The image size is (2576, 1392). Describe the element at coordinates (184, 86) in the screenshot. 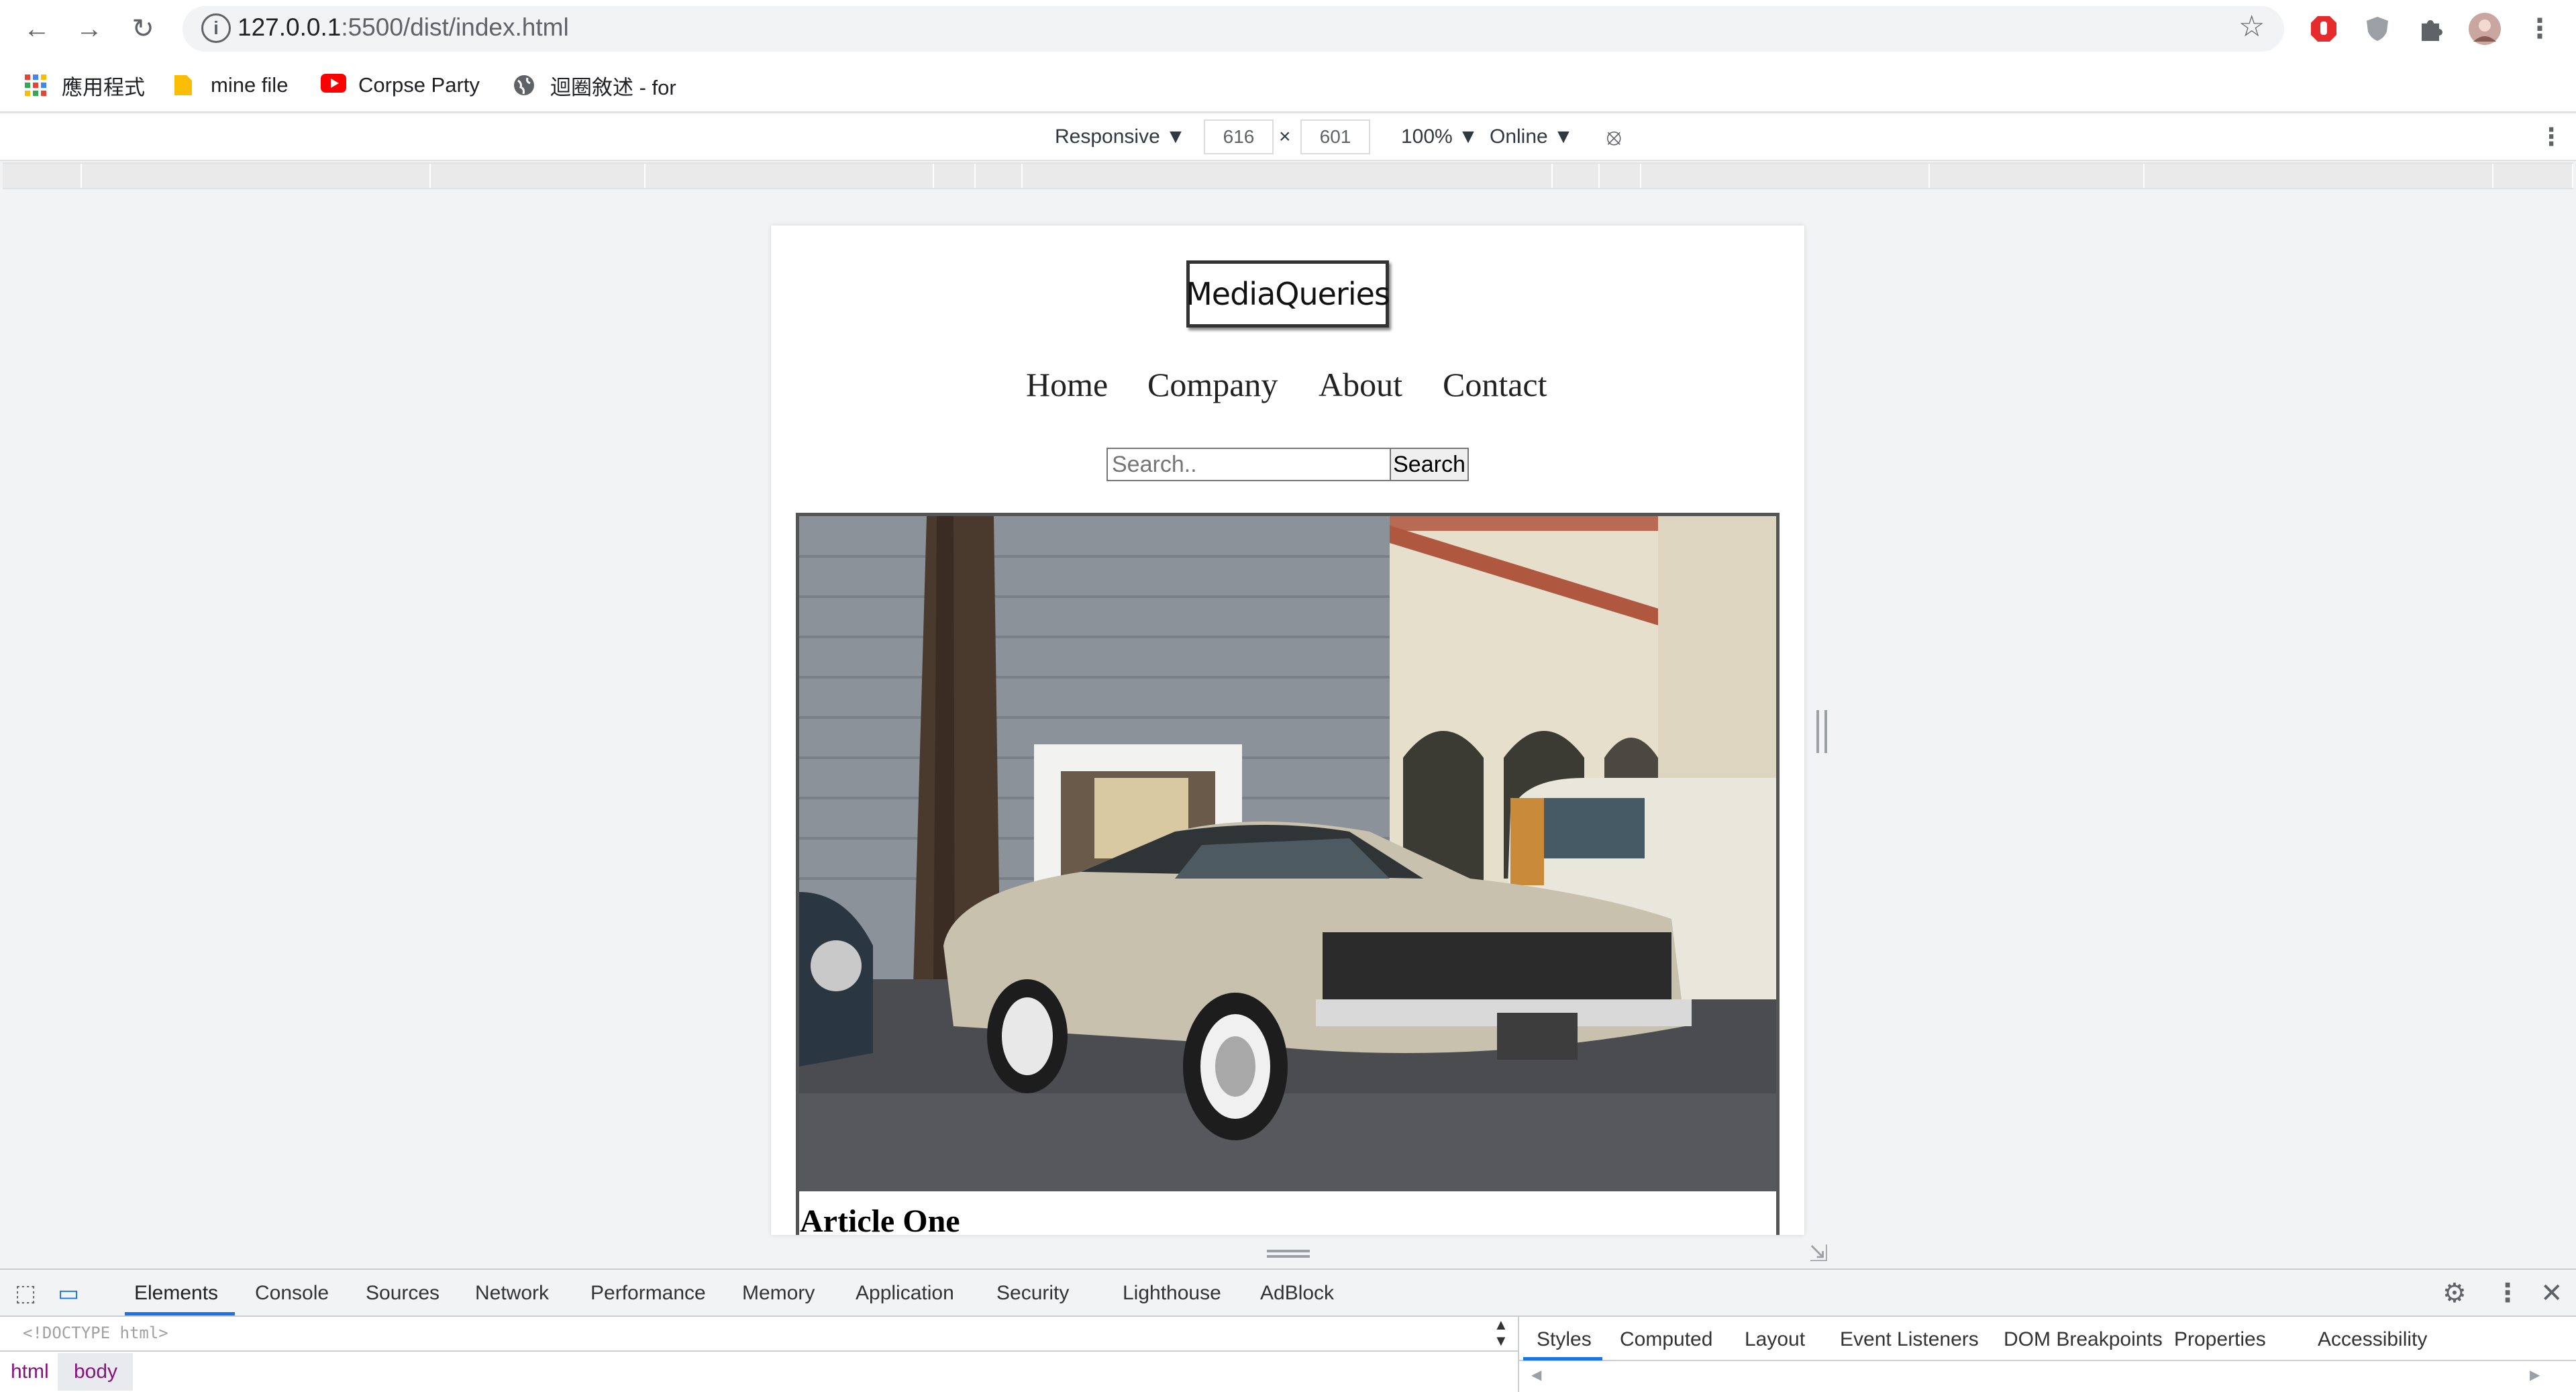

I see `folder-icon` at that location.